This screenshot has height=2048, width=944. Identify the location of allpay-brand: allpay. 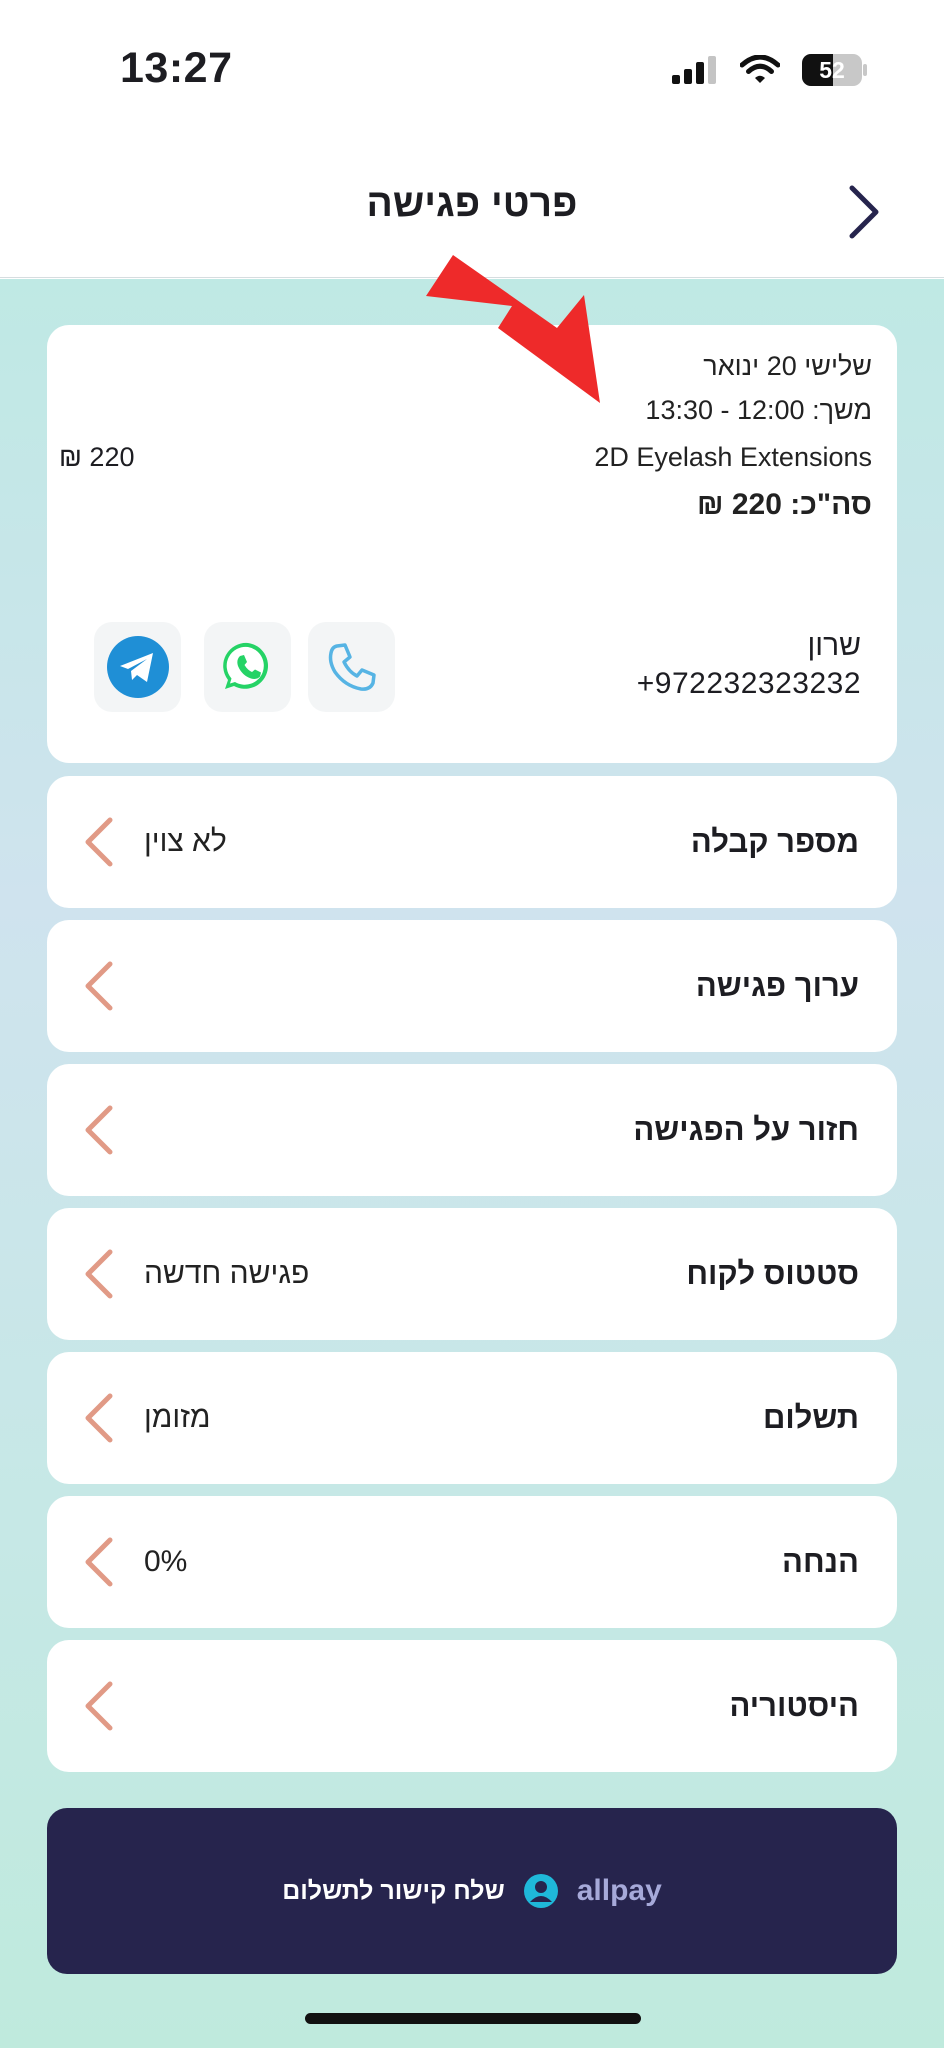
(619, 1890).